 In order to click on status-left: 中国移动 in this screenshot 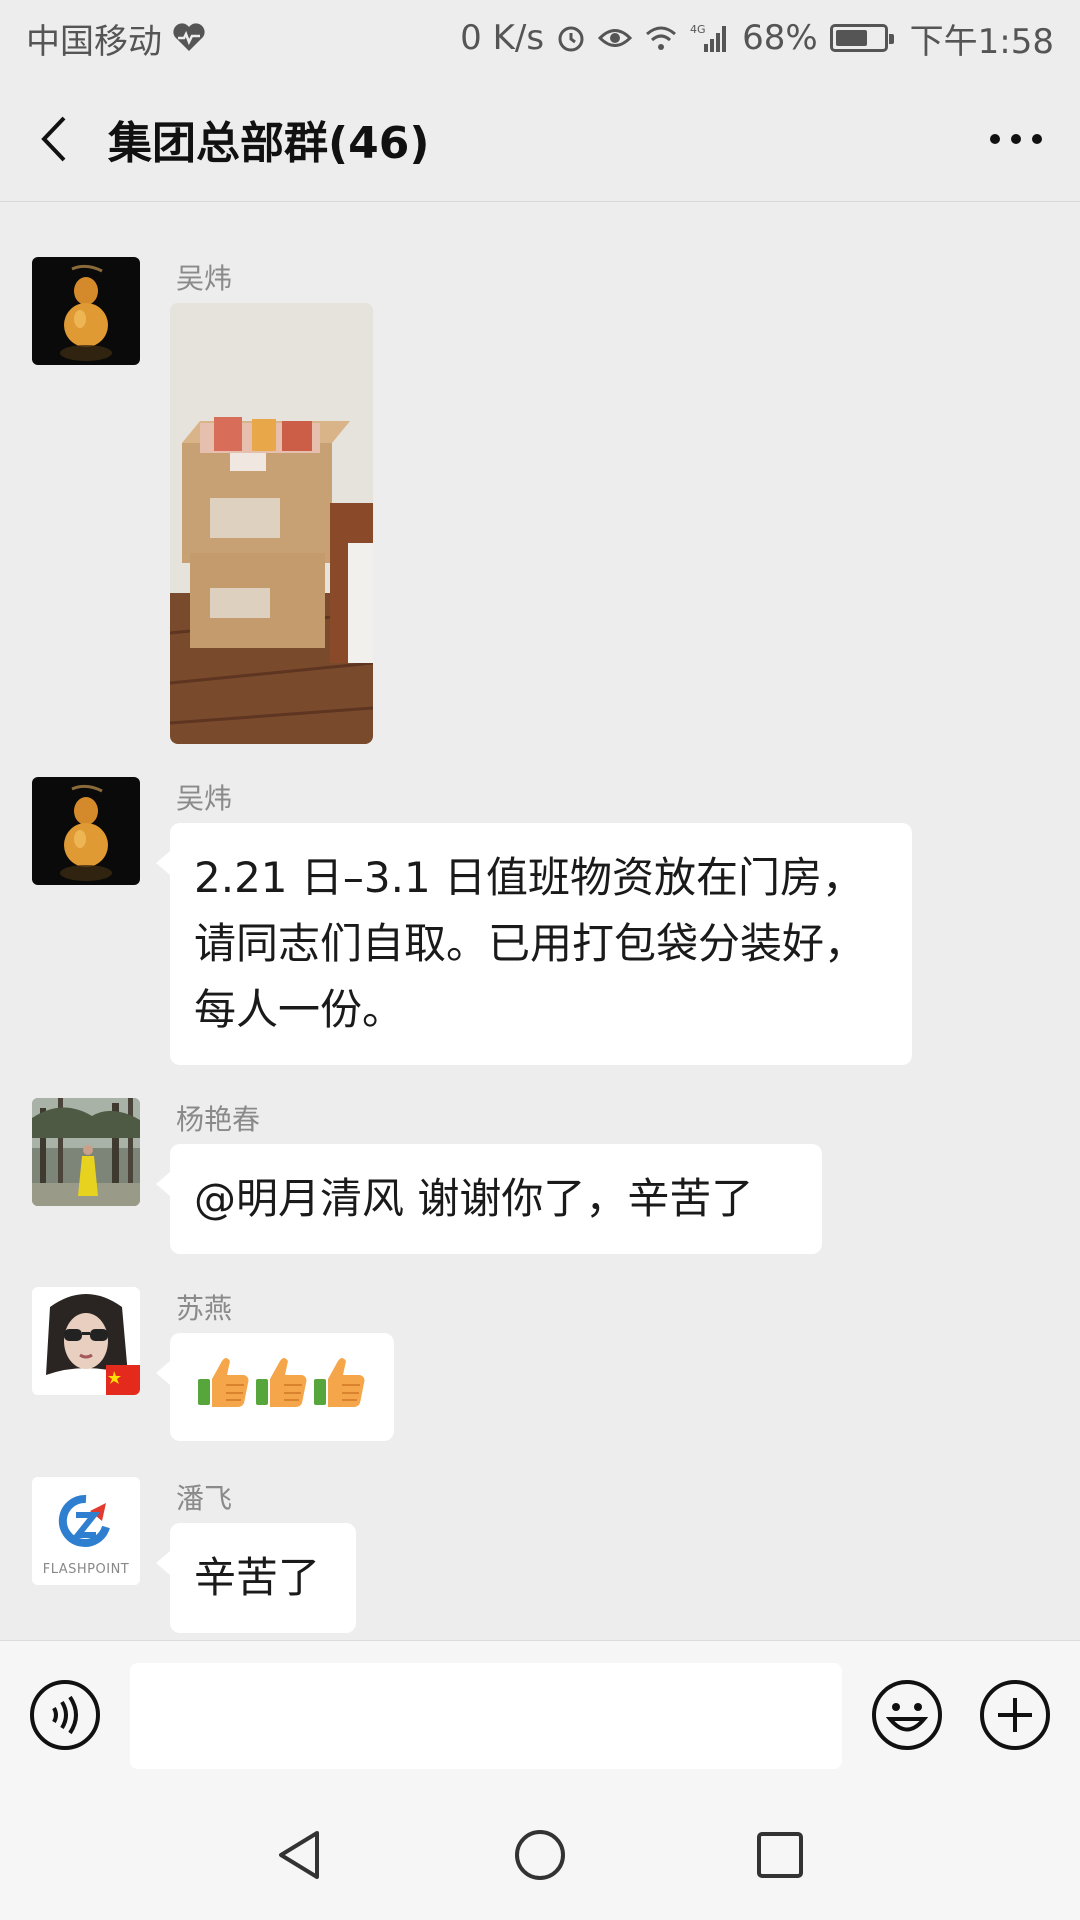, I will do `click(116, 38)`.